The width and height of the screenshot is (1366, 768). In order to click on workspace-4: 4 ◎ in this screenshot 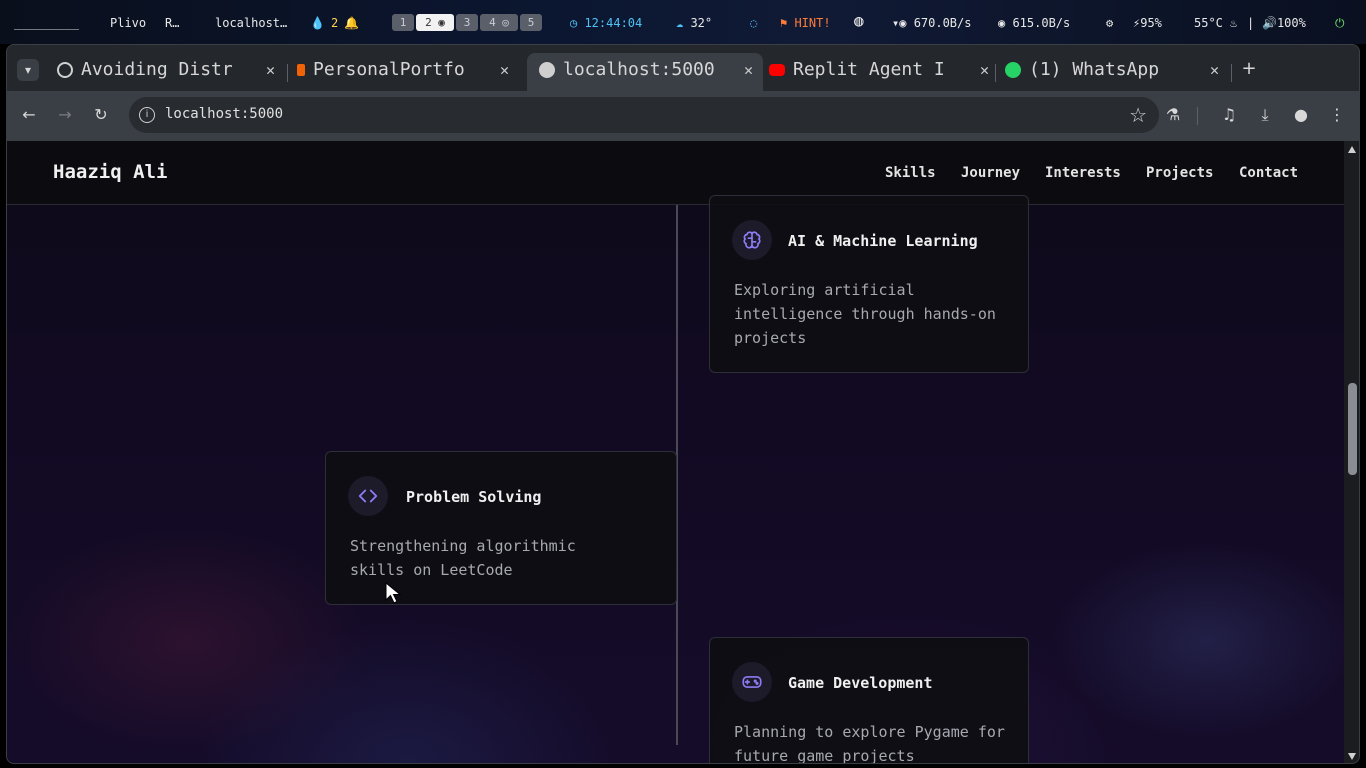, I will do `click(499, 22)`.